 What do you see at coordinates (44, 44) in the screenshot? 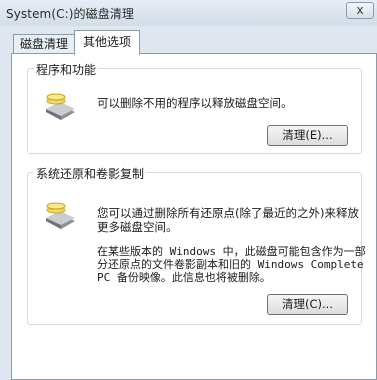
I see `tab-disk-cleanup: 磁盘清理` at bounding box center [44, 44].